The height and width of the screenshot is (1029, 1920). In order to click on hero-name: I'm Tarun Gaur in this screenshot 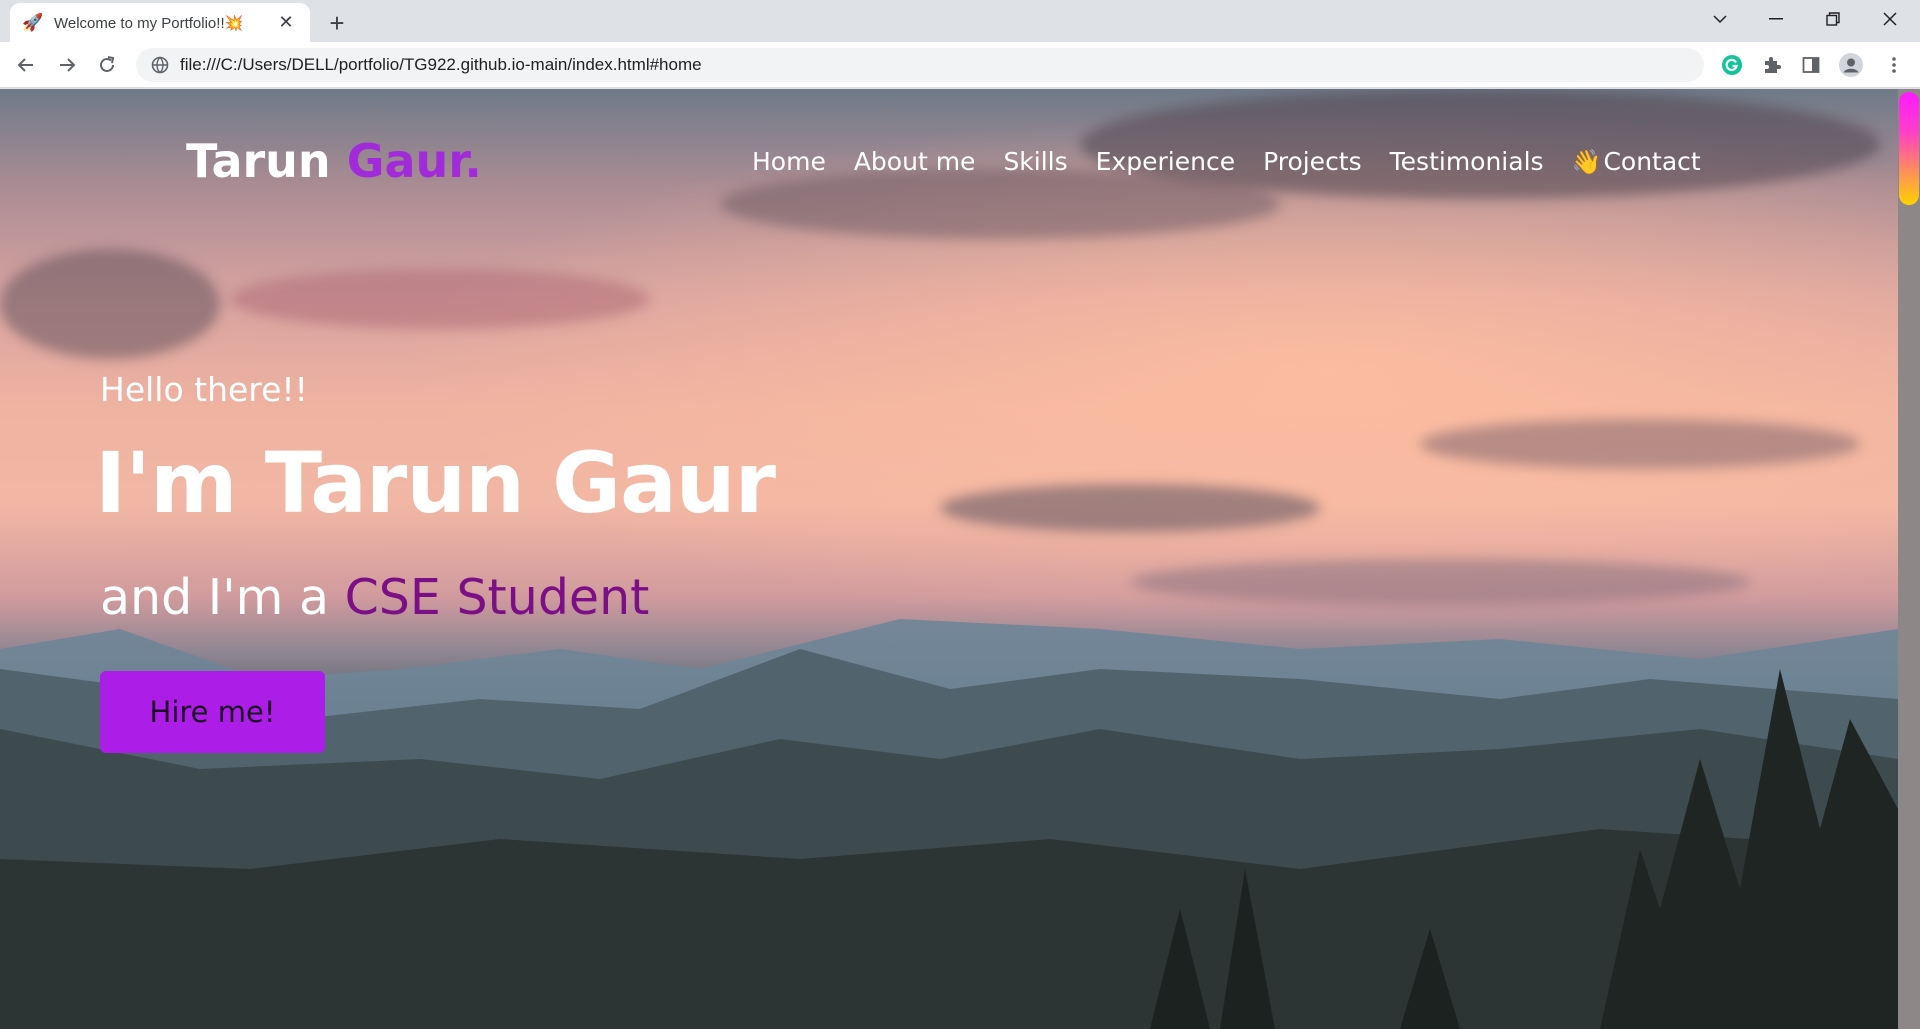, I will do `click(435, 483)`.